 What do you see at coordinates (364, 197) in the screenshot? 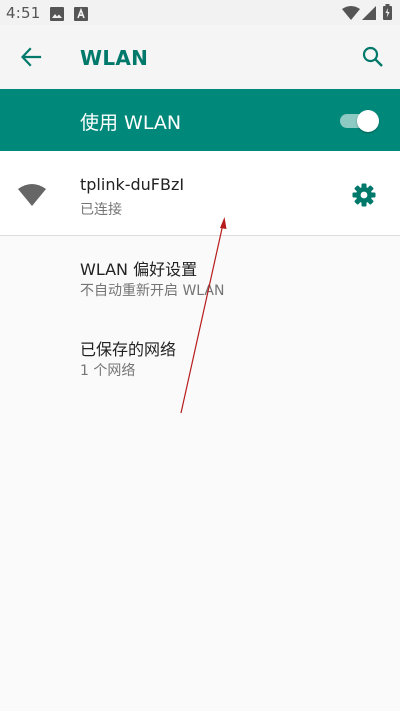
I see `gear-icon` at bounding box center [364, 197].